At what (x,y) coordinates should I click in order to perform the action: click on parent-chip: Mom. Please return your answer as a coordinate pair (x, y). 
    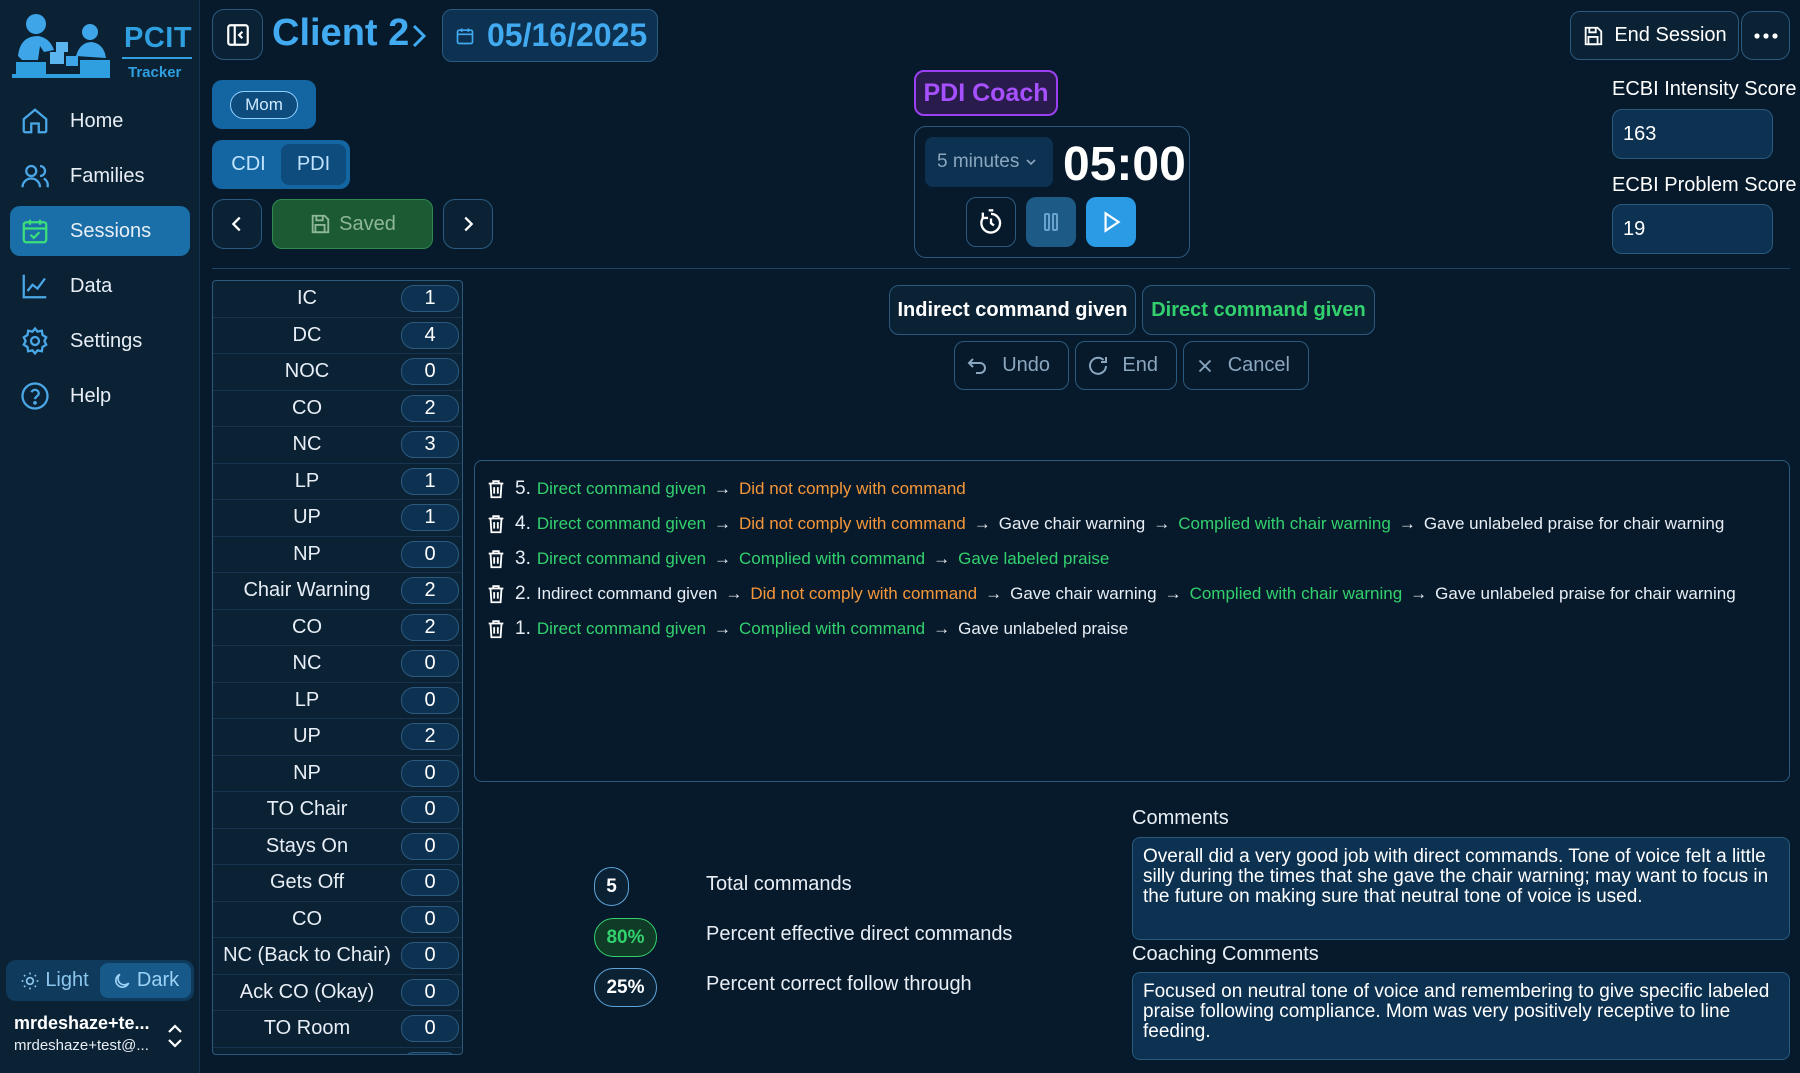
    Looking at the image, I should click on (264, 104).